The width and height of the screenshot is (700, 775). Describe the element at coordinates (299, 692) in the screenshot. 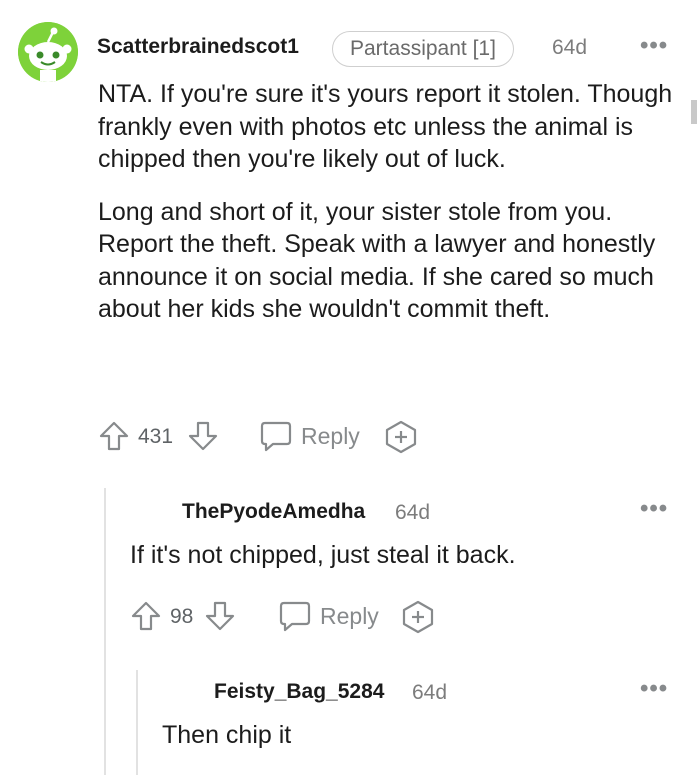

I see `comment-author: Feisty_Bag_5284` at that location.